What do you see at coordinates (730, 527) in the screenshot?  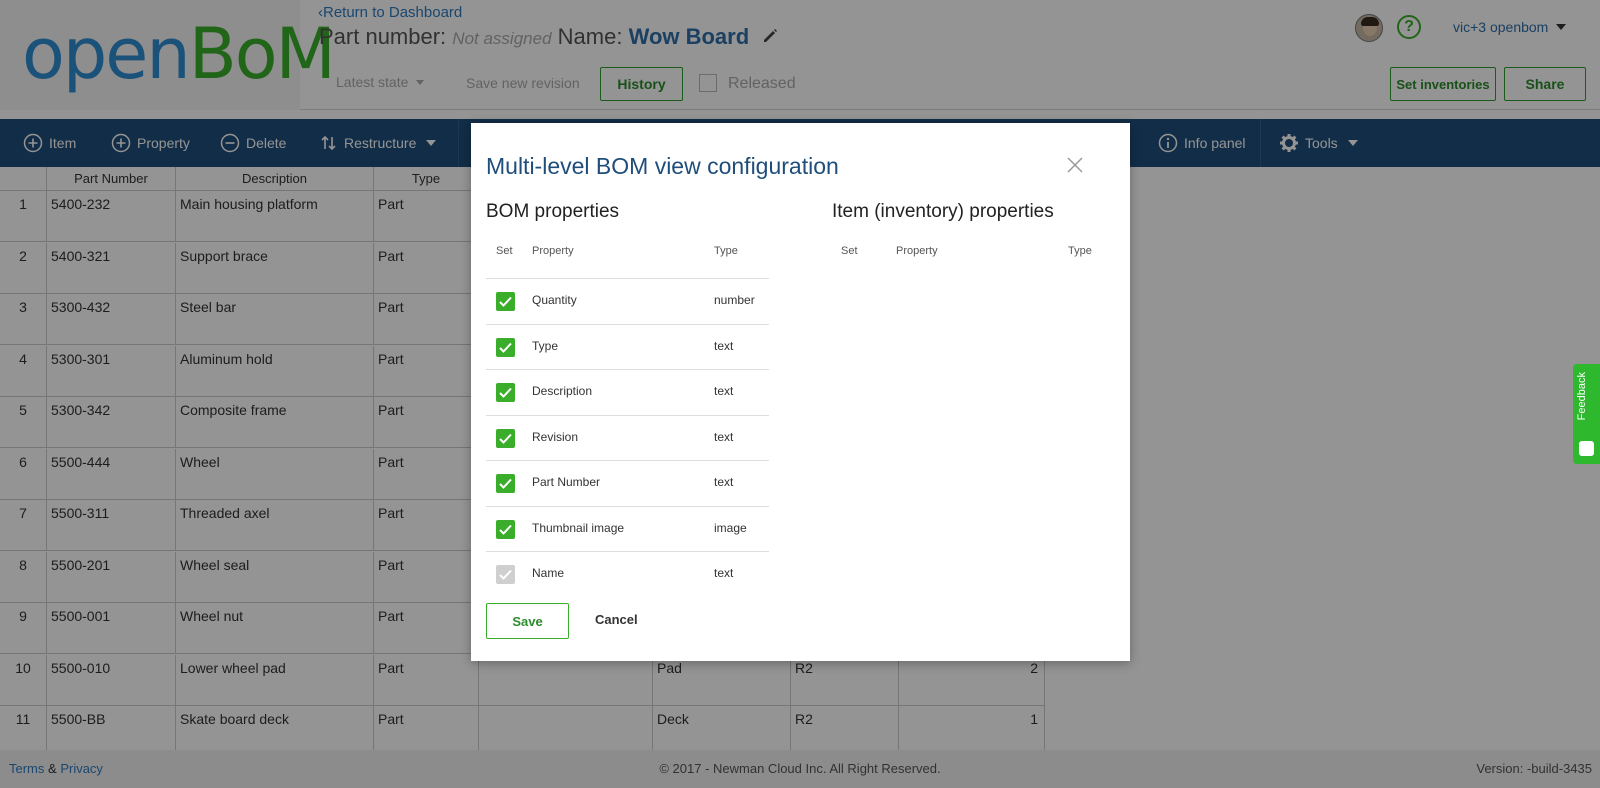 I see `property-type: image` at bounding box center [730, 527].